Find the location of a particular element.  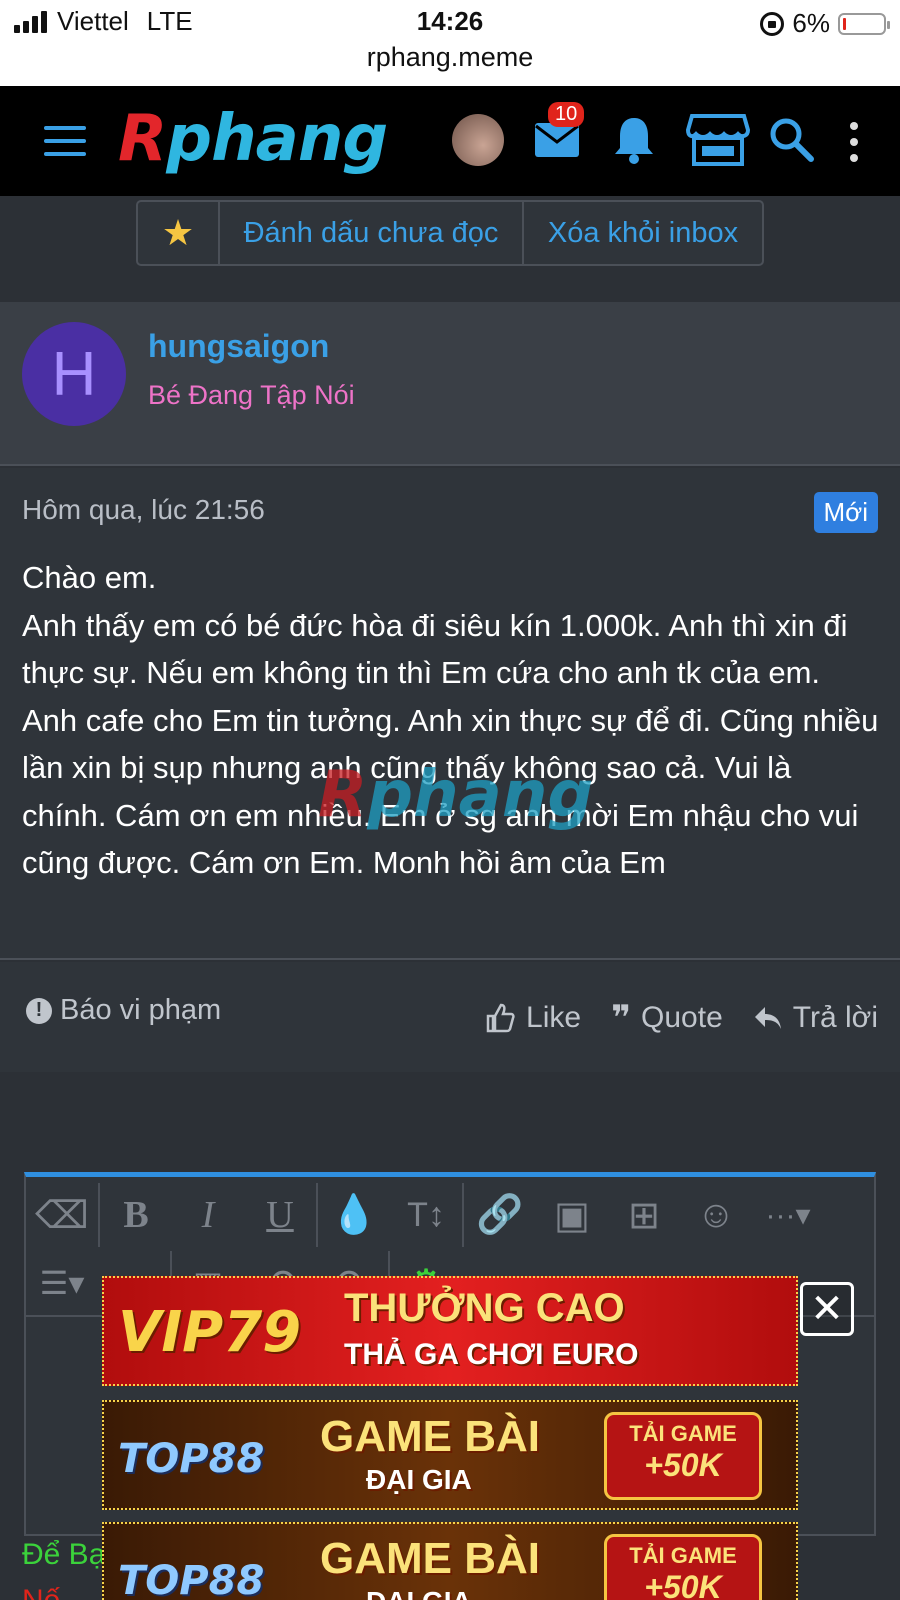

conversation-action-bar: ★ Đánh dấu chưa đọc Xóa khỏi inbox is located at coordinates (450, 233).